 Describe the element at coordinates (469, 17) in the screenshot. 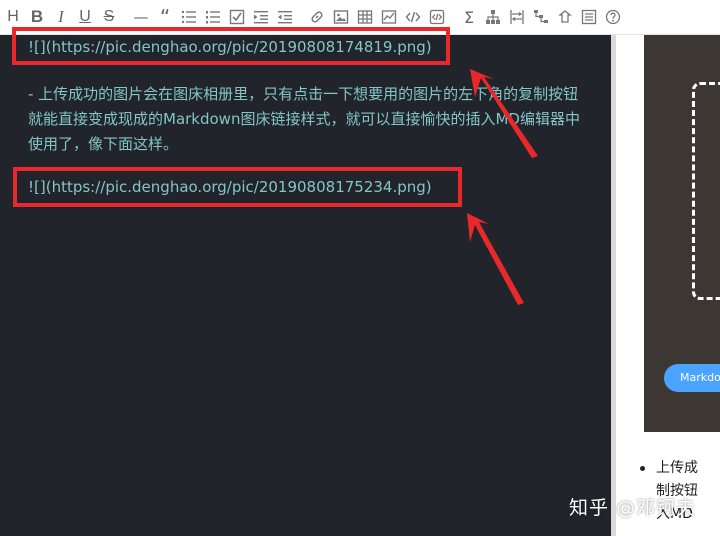

I see `formula-icon: Σ` at that location.